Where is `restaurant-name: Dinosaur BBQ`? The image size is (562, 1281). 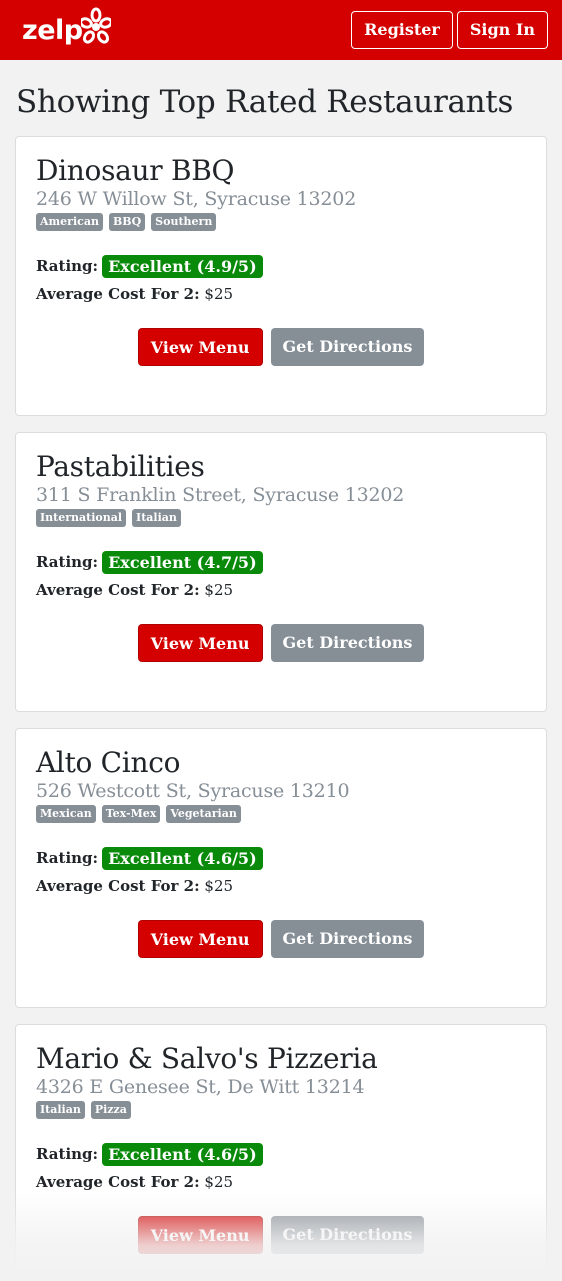
restaurant-name: Dinosaur BBQ is located at coordinates (135, 170).